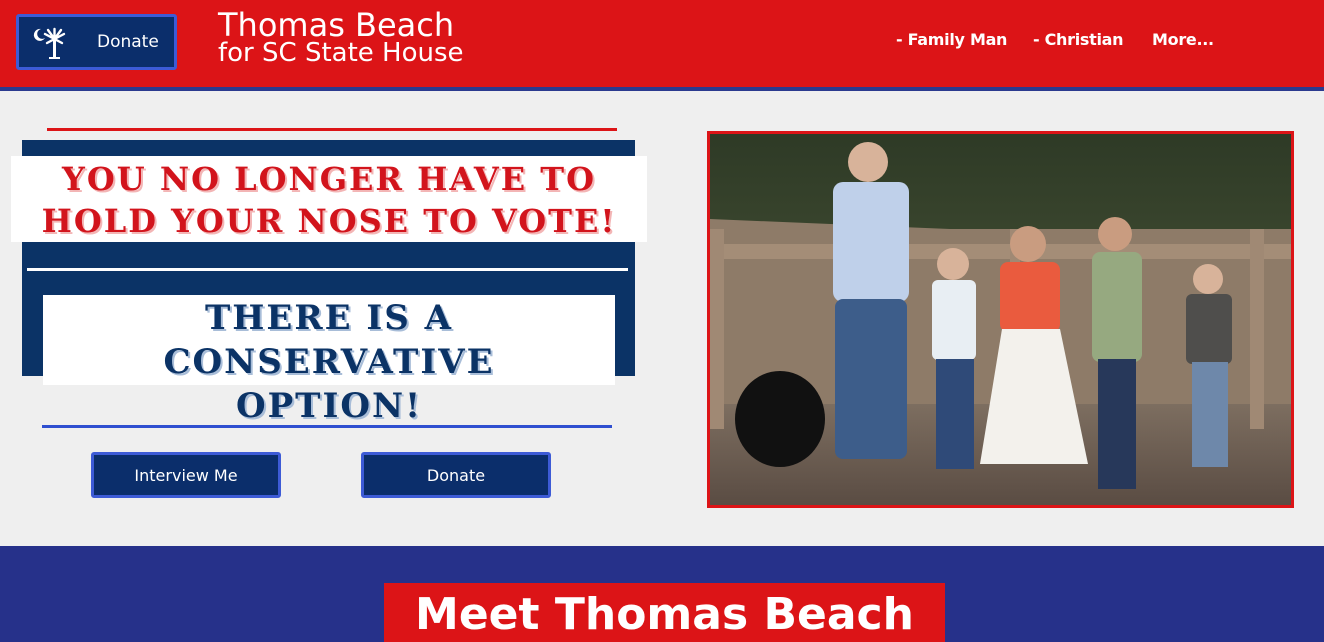 The height and width of the screenshot is (642, 1324). Describe the element at coordinates (329, 221) in the screenshot. I see `hero-headline-line2: HOLD YOUR NOSE TO VOTE!` at that location.